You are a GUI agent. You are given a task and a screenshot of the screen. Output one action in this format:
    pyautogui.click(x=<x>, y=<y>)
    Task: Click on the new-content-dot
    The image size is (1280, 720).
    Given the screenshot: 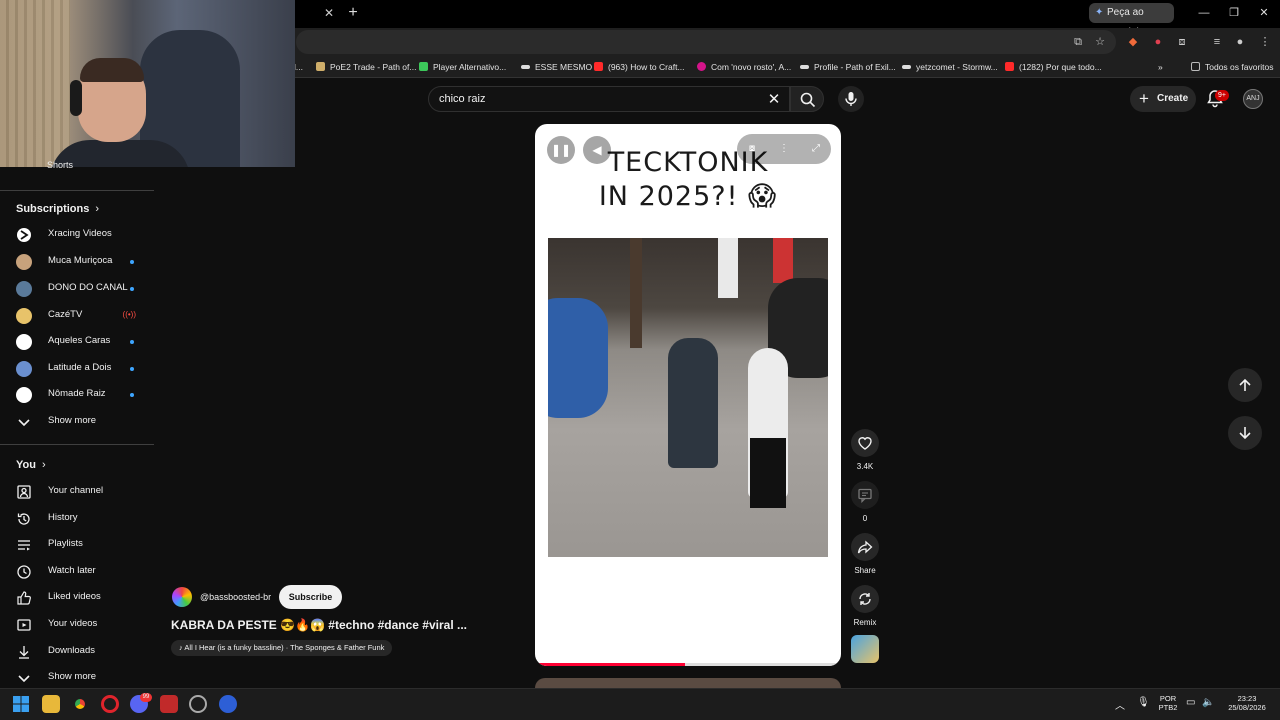 What is the action you would take?
    pyautogui.click(x=132, y=289)
    